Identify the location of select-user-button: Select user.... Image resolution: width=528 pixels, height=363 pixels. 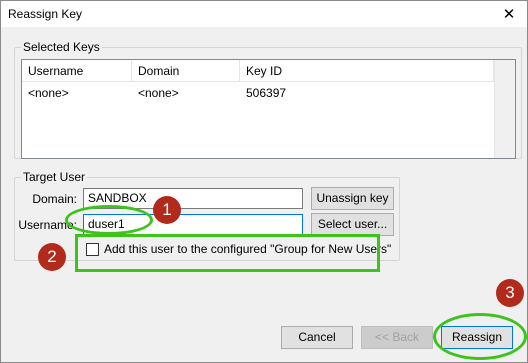
(352, 224).